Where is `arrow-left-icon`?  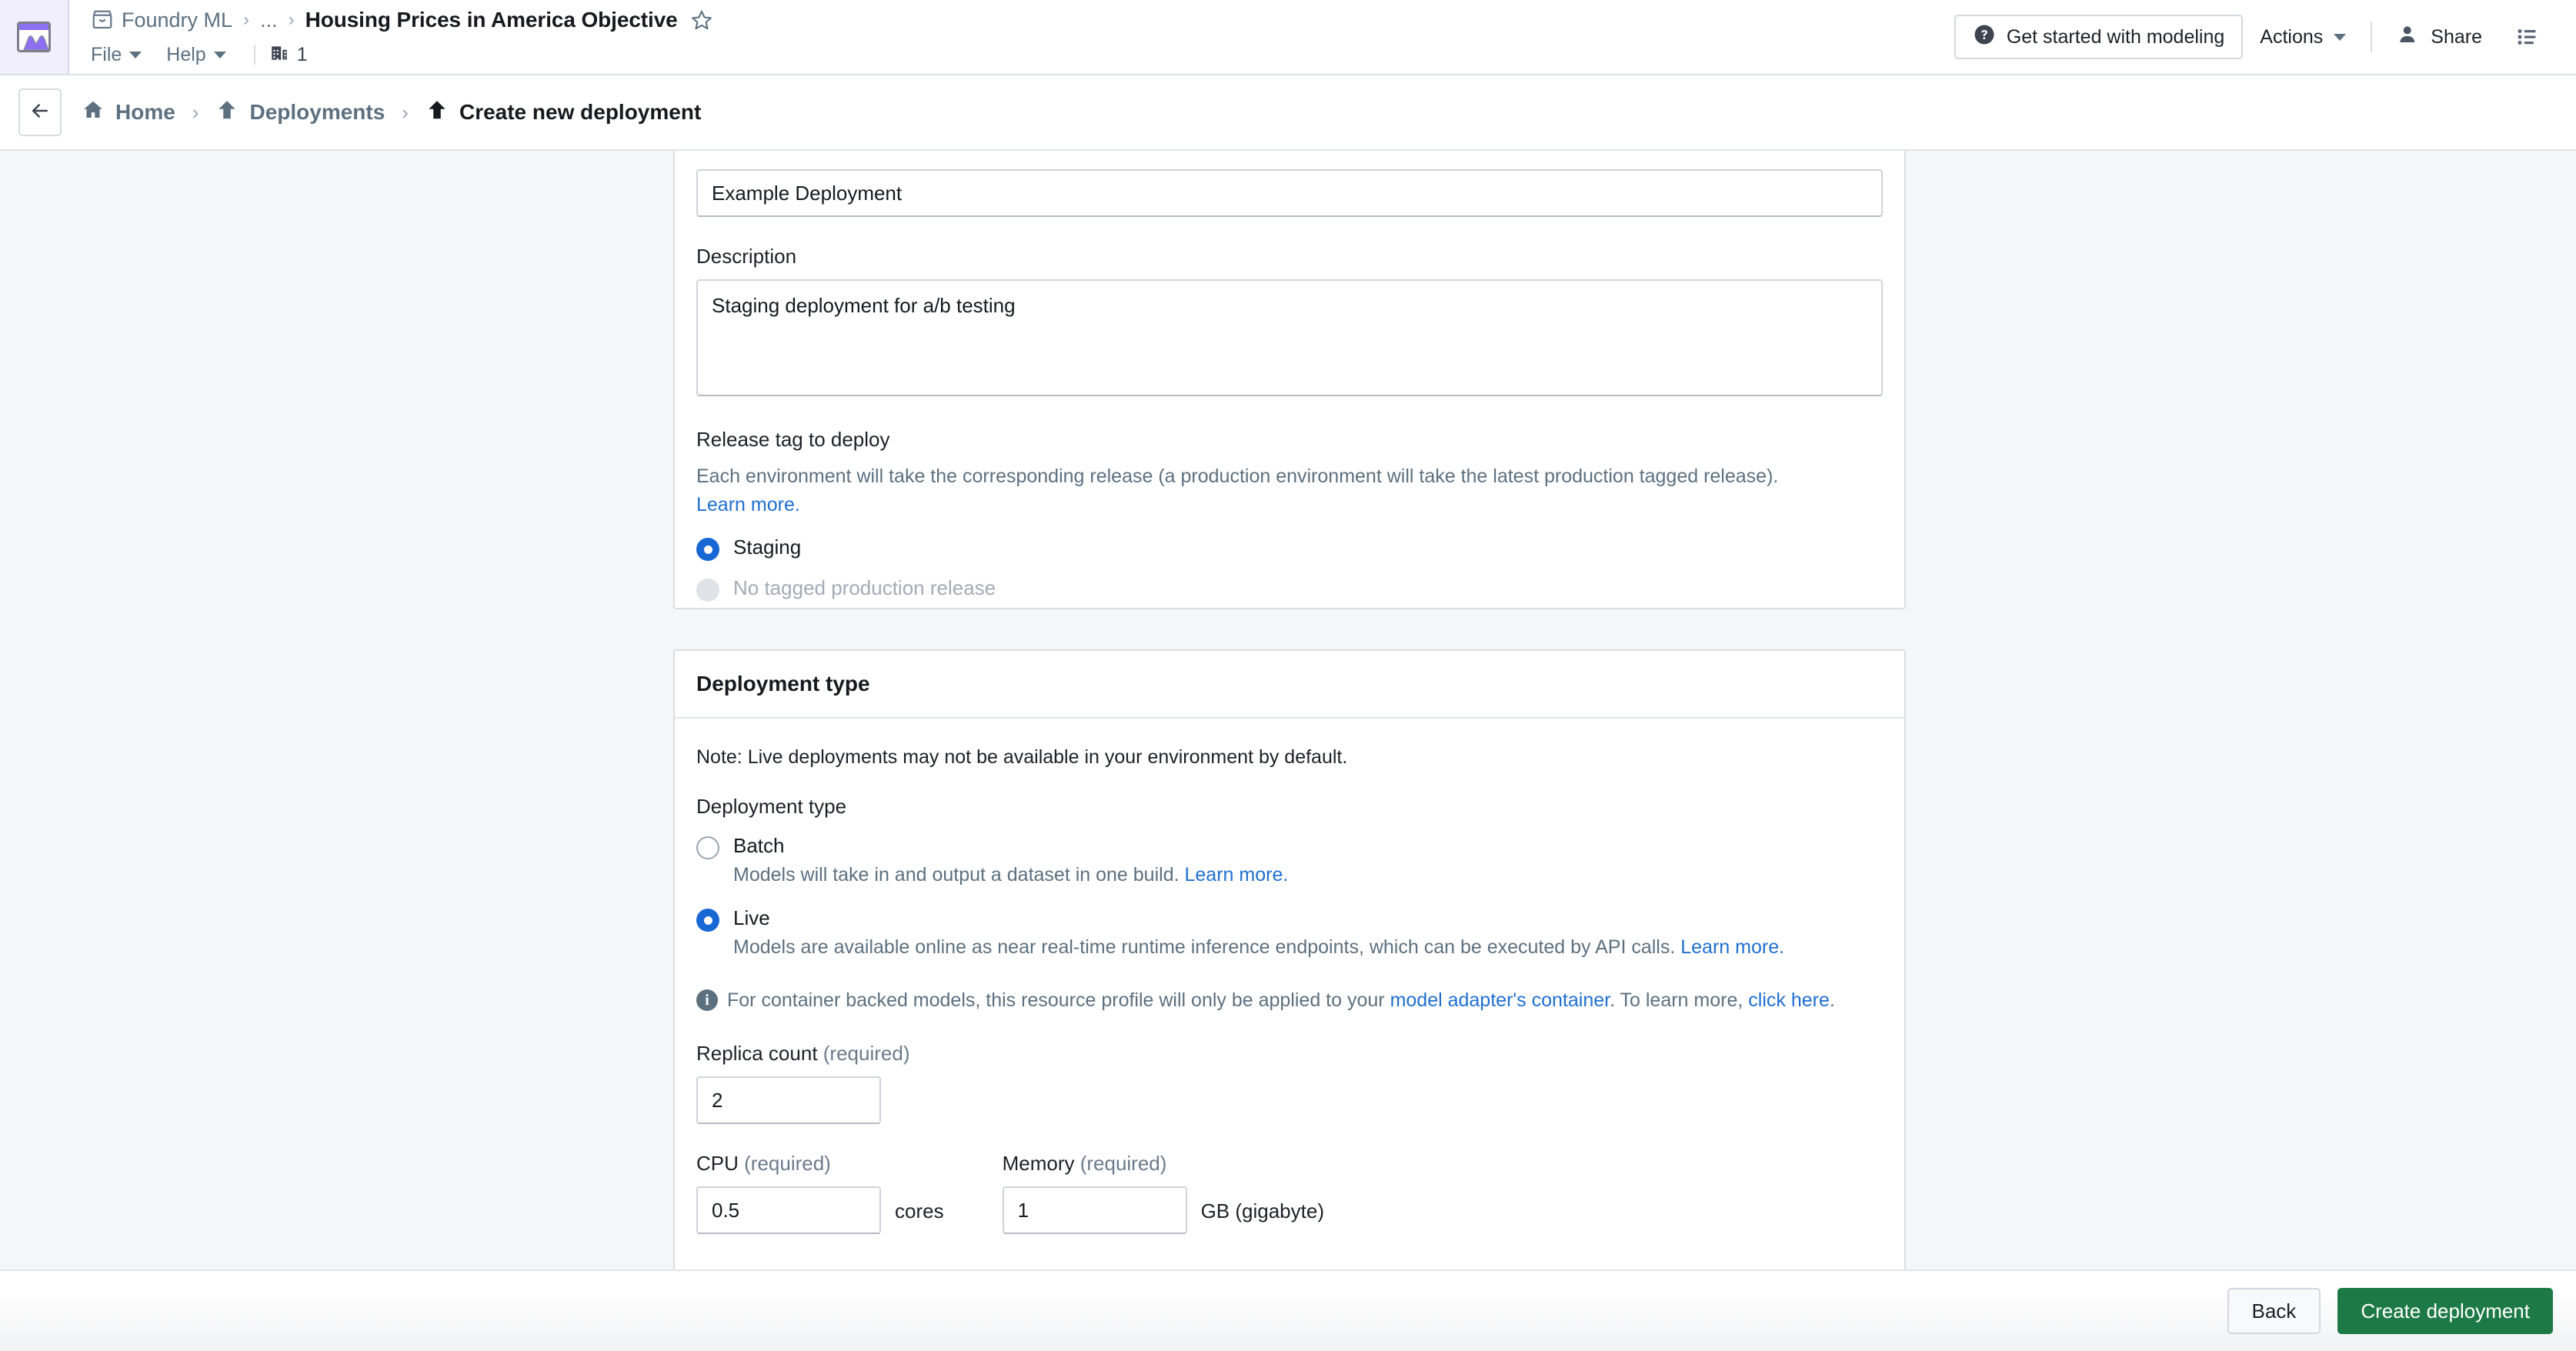 arrow-left-icon is located at coordinates (40, 113).